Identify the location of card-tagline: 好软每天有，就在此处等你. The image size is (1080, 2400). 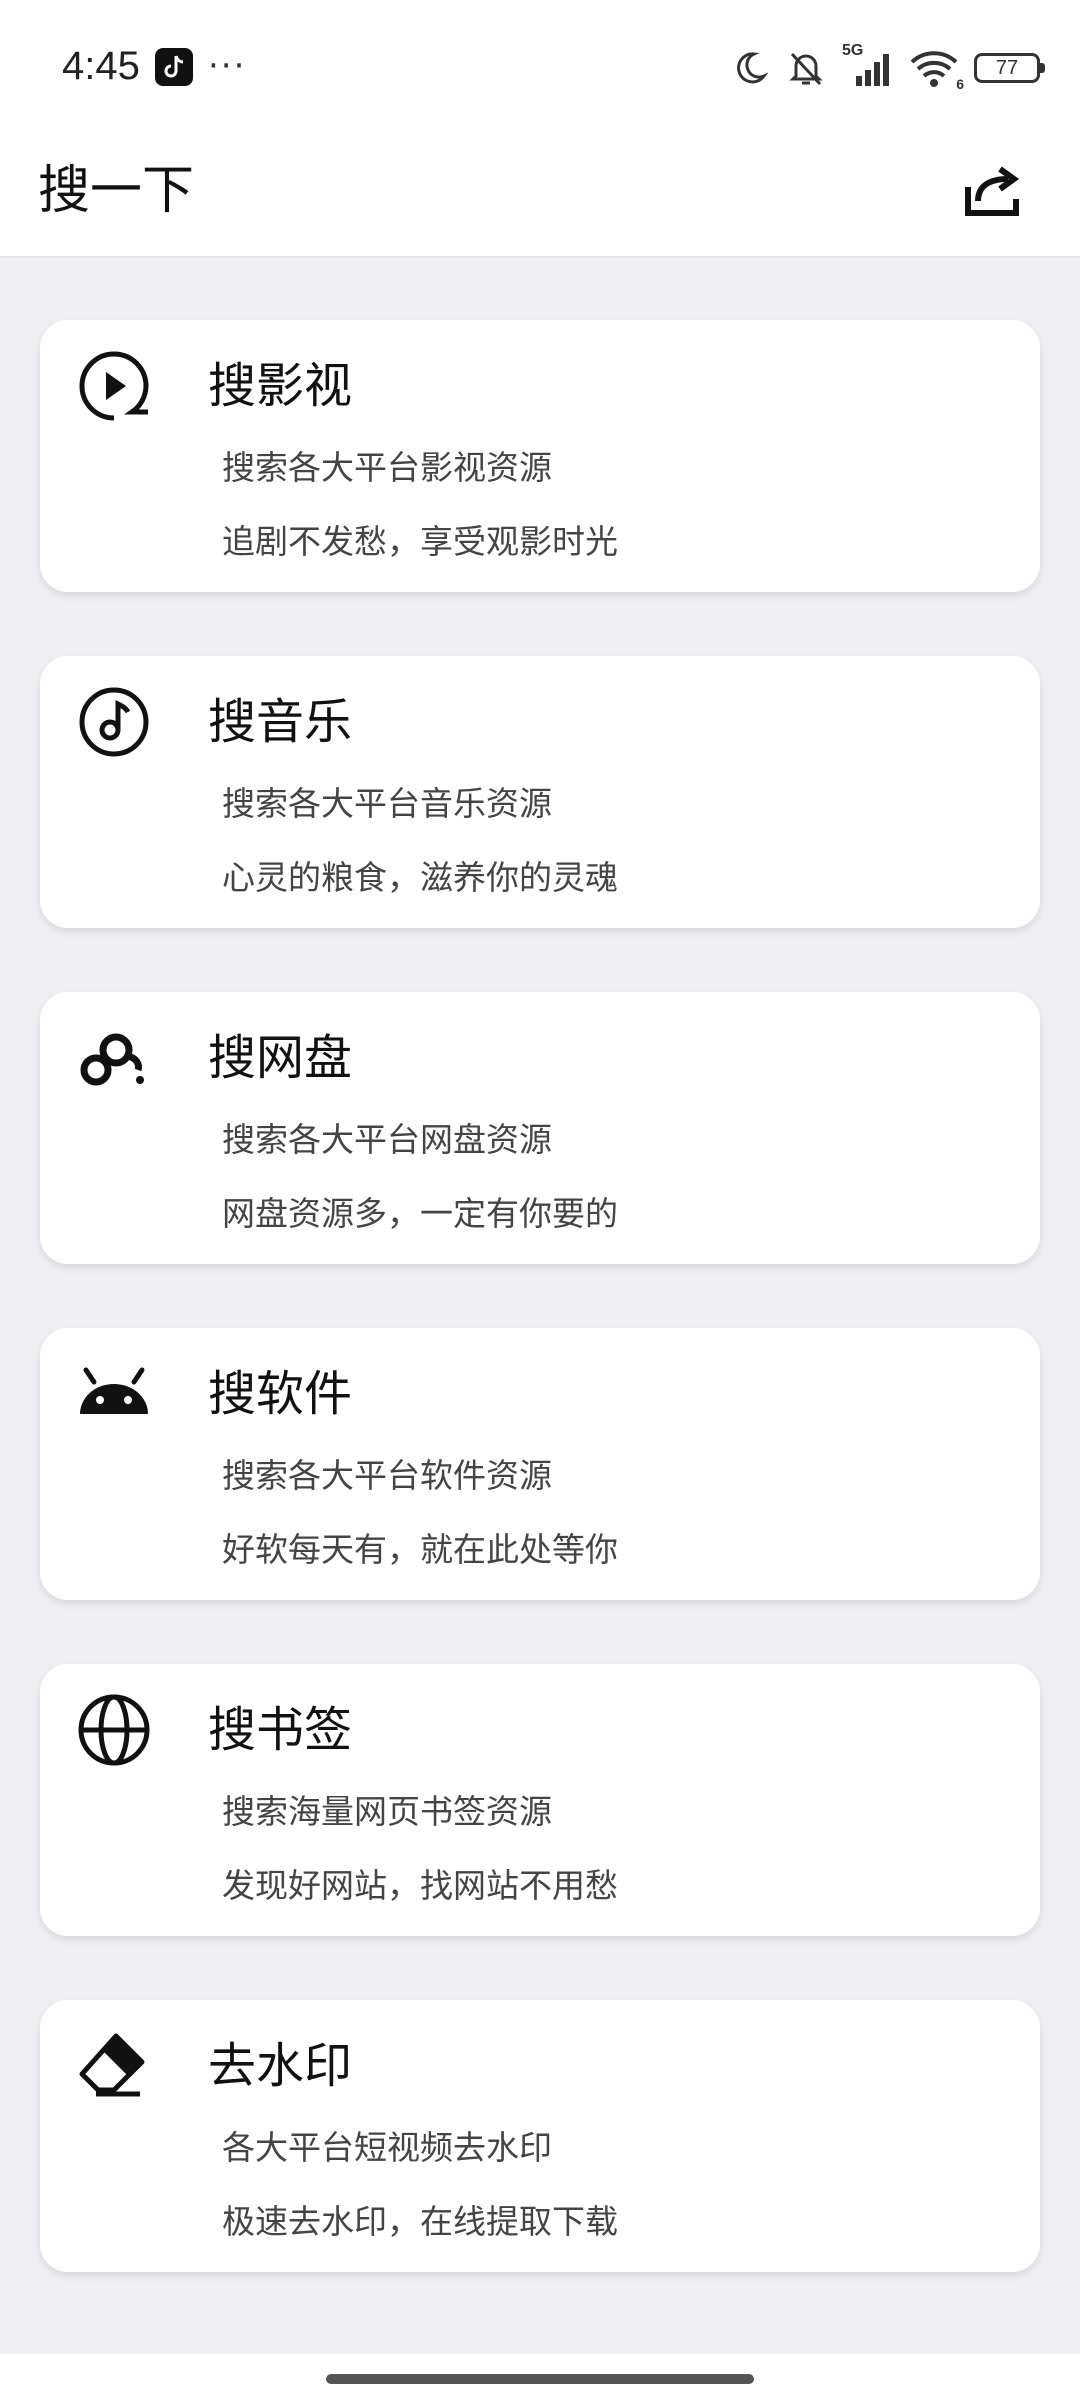
(420, 1549).